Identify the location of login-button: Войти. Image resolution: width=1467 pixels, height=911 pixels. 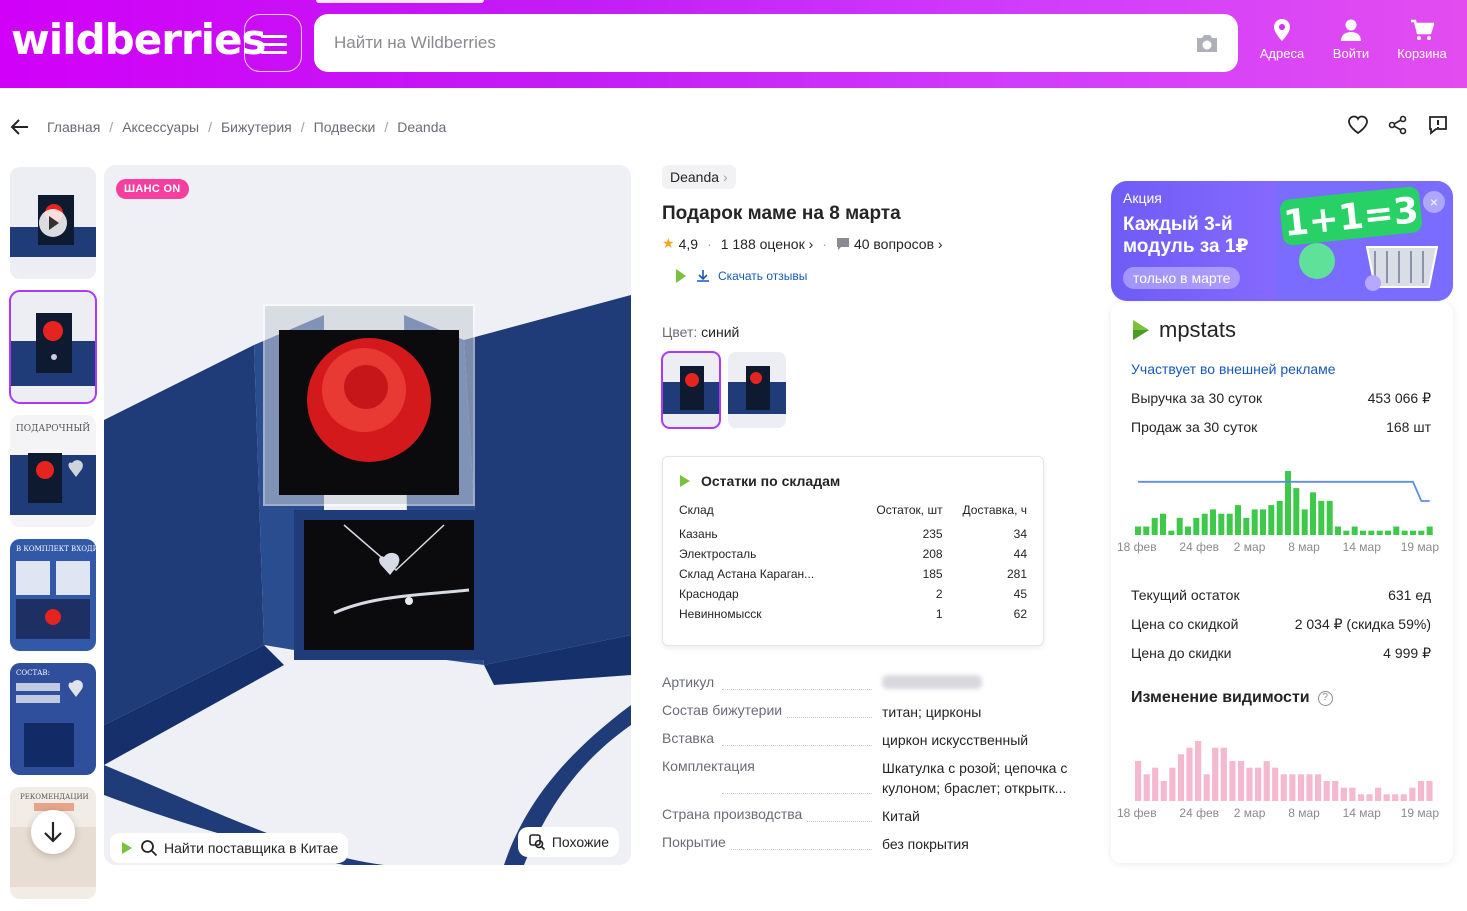
(1351, 39).